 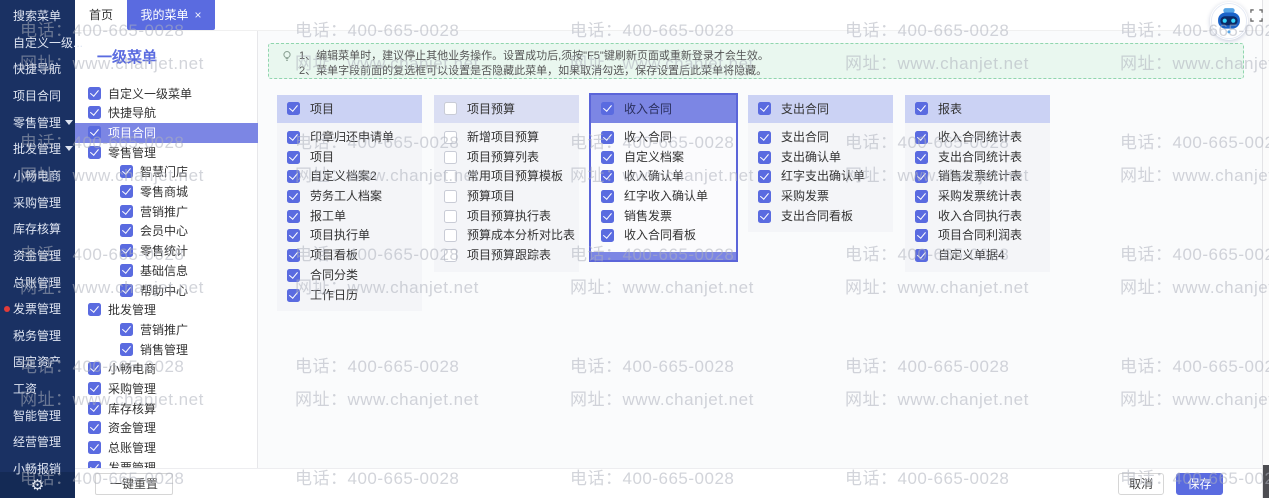 What do you see at coordinates (37, 283) in the screenshot?
I see `sidebar-item: 总账管理` at bounding box center [37, 283].